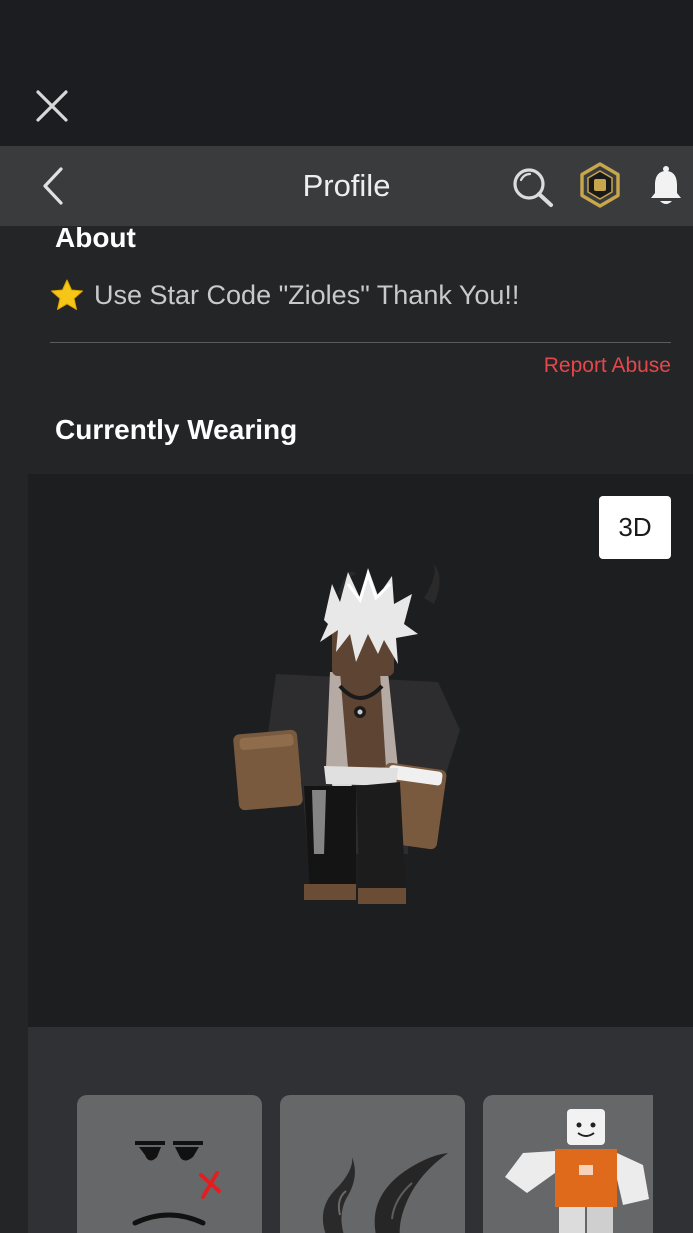 The height and width of the screenshot is (1233, 693). I want to click on robux-button, so click(600, 185).